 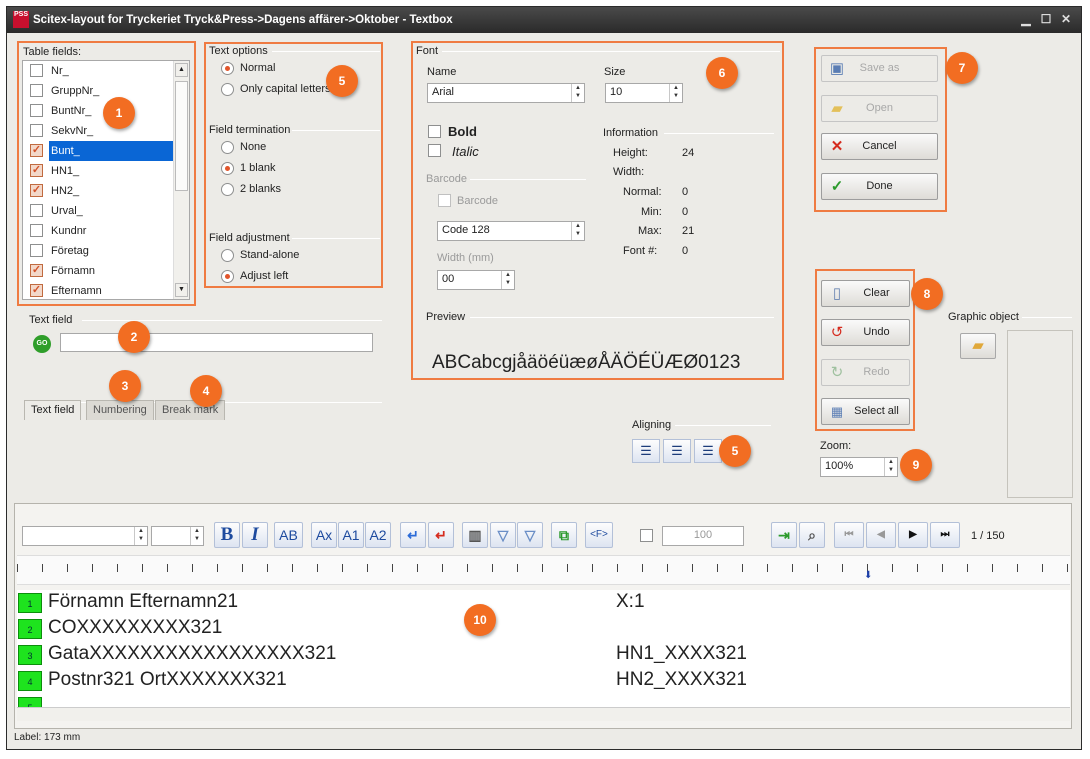 What do you see at coordinates (890, 467) in the screenshot?
I see `zoom-spin-icon: ▲ ▼` at bounding box center [890, 467].